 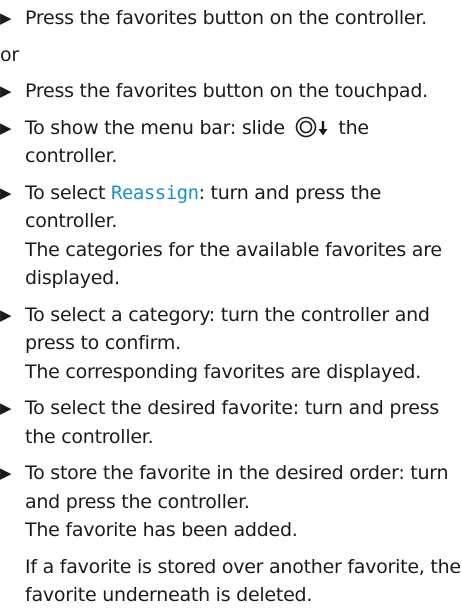 What do you see at coordinates (9, 54) in the screenshot?
I see `or-separator: or` at bounding box center [9, 54].